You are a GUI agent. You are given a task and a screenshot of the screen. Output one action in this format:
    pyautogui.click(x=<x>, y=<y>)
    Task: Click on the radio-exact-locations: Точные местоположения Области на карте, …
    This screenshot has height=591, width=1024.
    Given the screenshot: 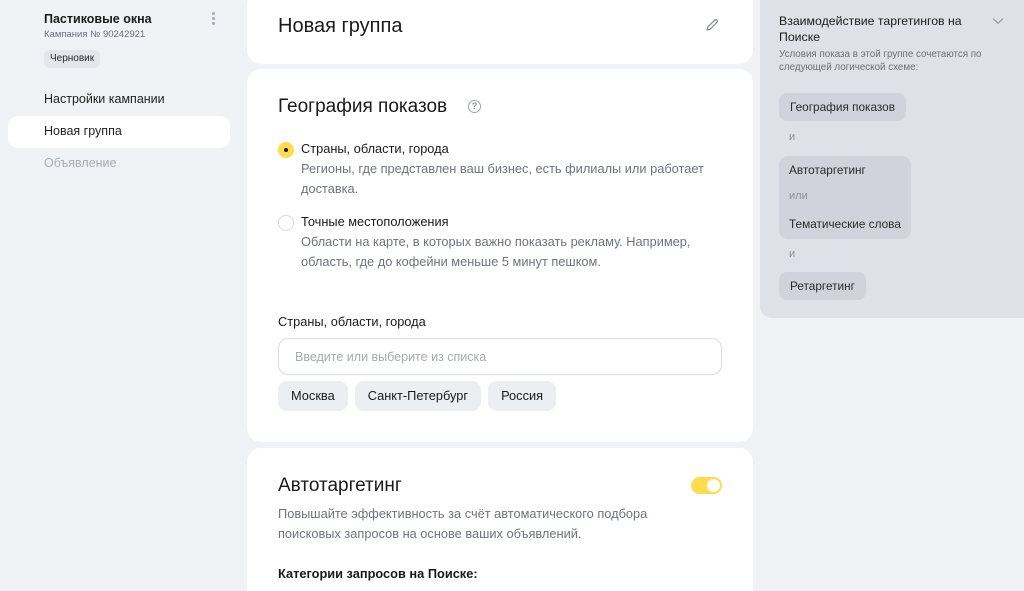 What is the action you would take?
    pyautogui.click(x=503, y=242)
    